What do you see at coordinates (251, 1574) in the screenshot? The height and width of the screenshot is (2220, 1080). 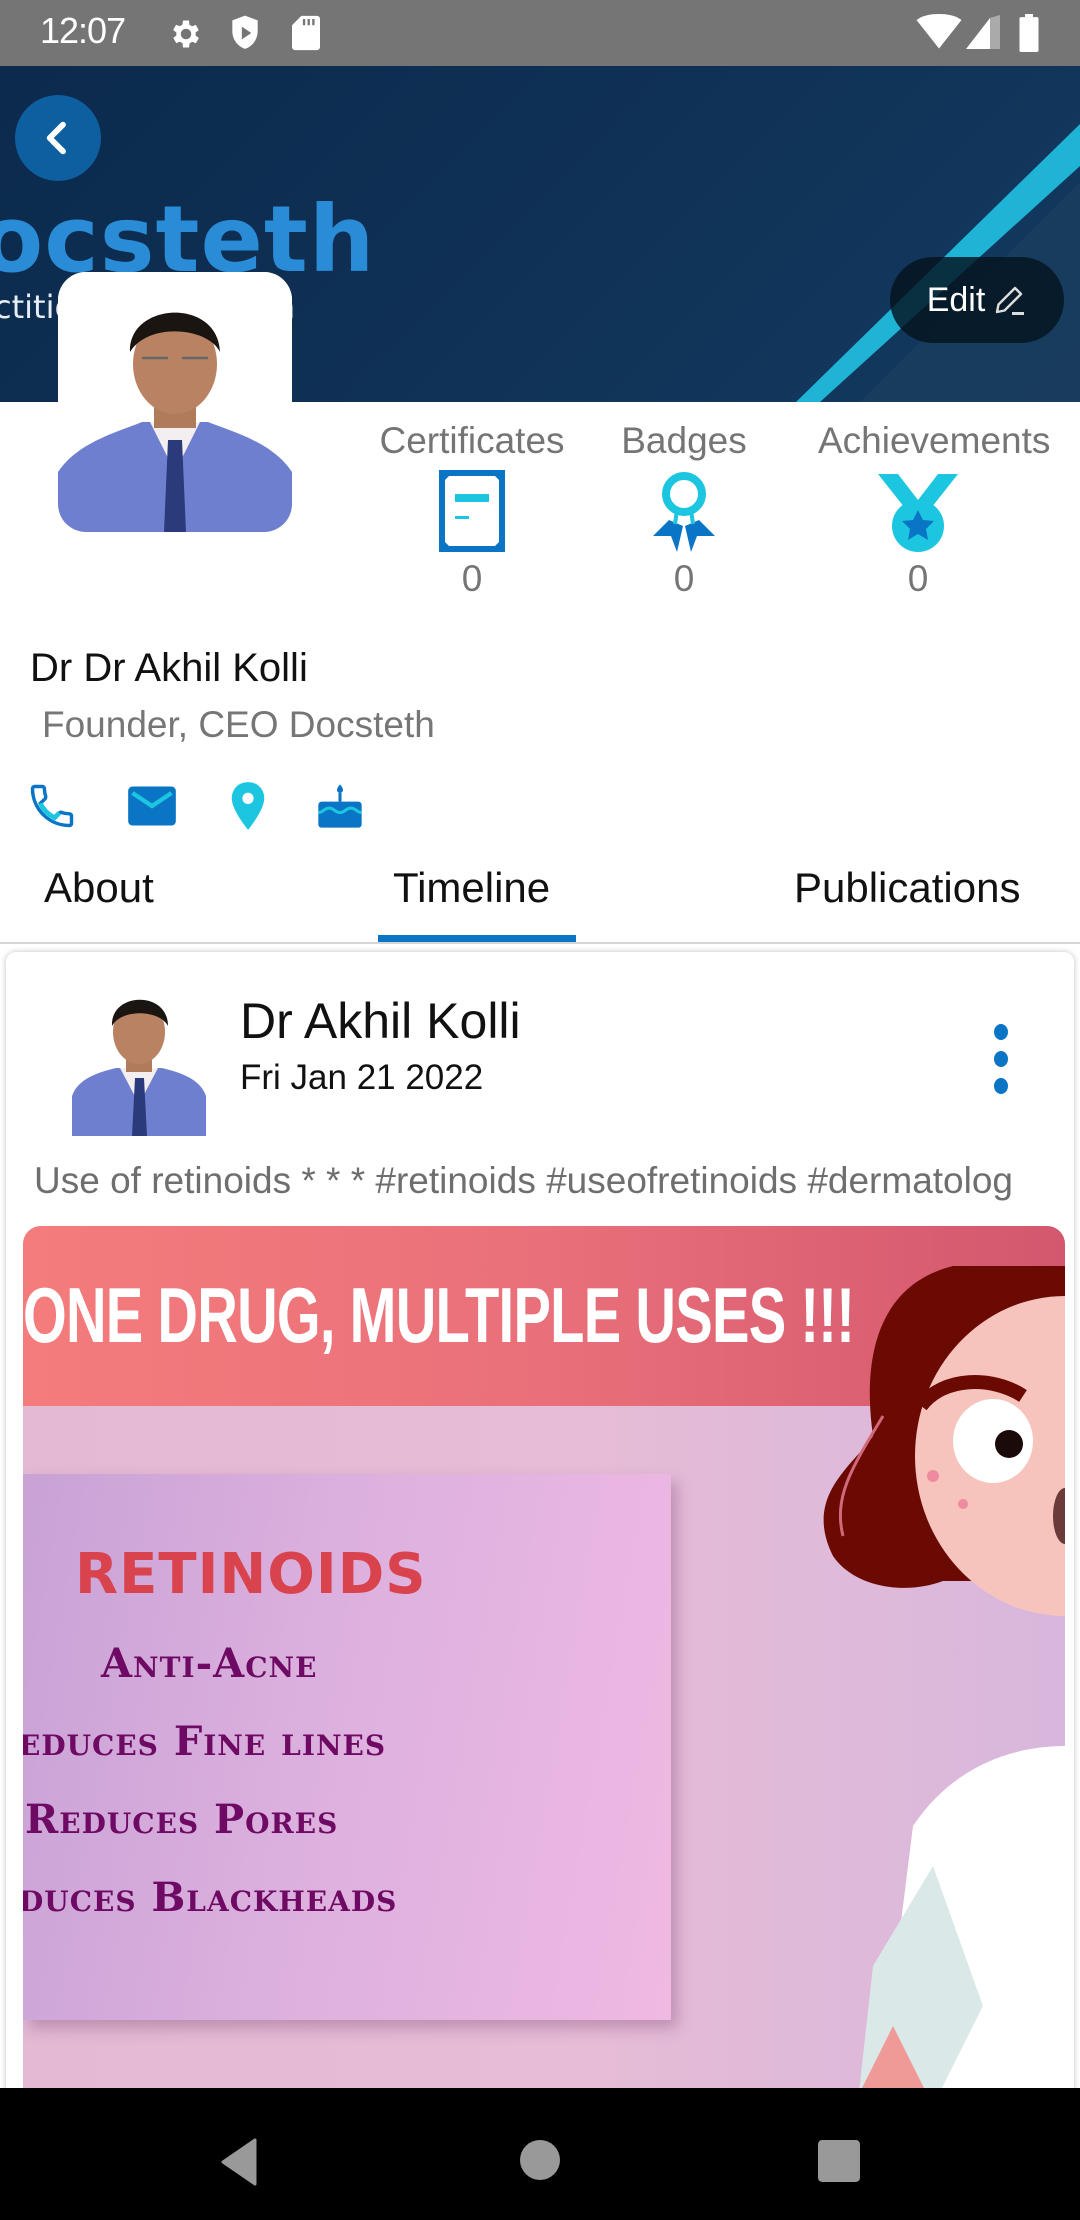 I see `image-heading: RETINOIDS` at bounding box center [251, 1574].